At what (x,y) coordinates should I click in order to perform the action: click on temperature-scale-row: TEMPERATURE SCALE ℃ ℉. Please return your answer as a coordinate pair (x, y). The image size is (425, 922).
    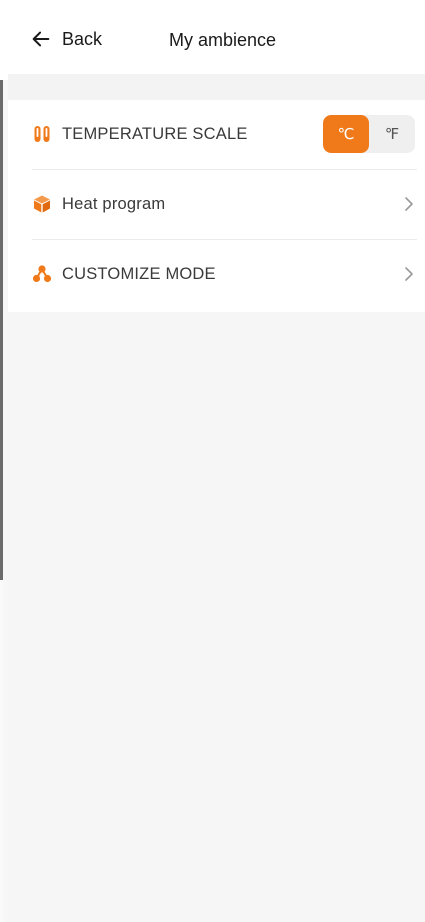
    Looking at the image, I should click on (224, 134).